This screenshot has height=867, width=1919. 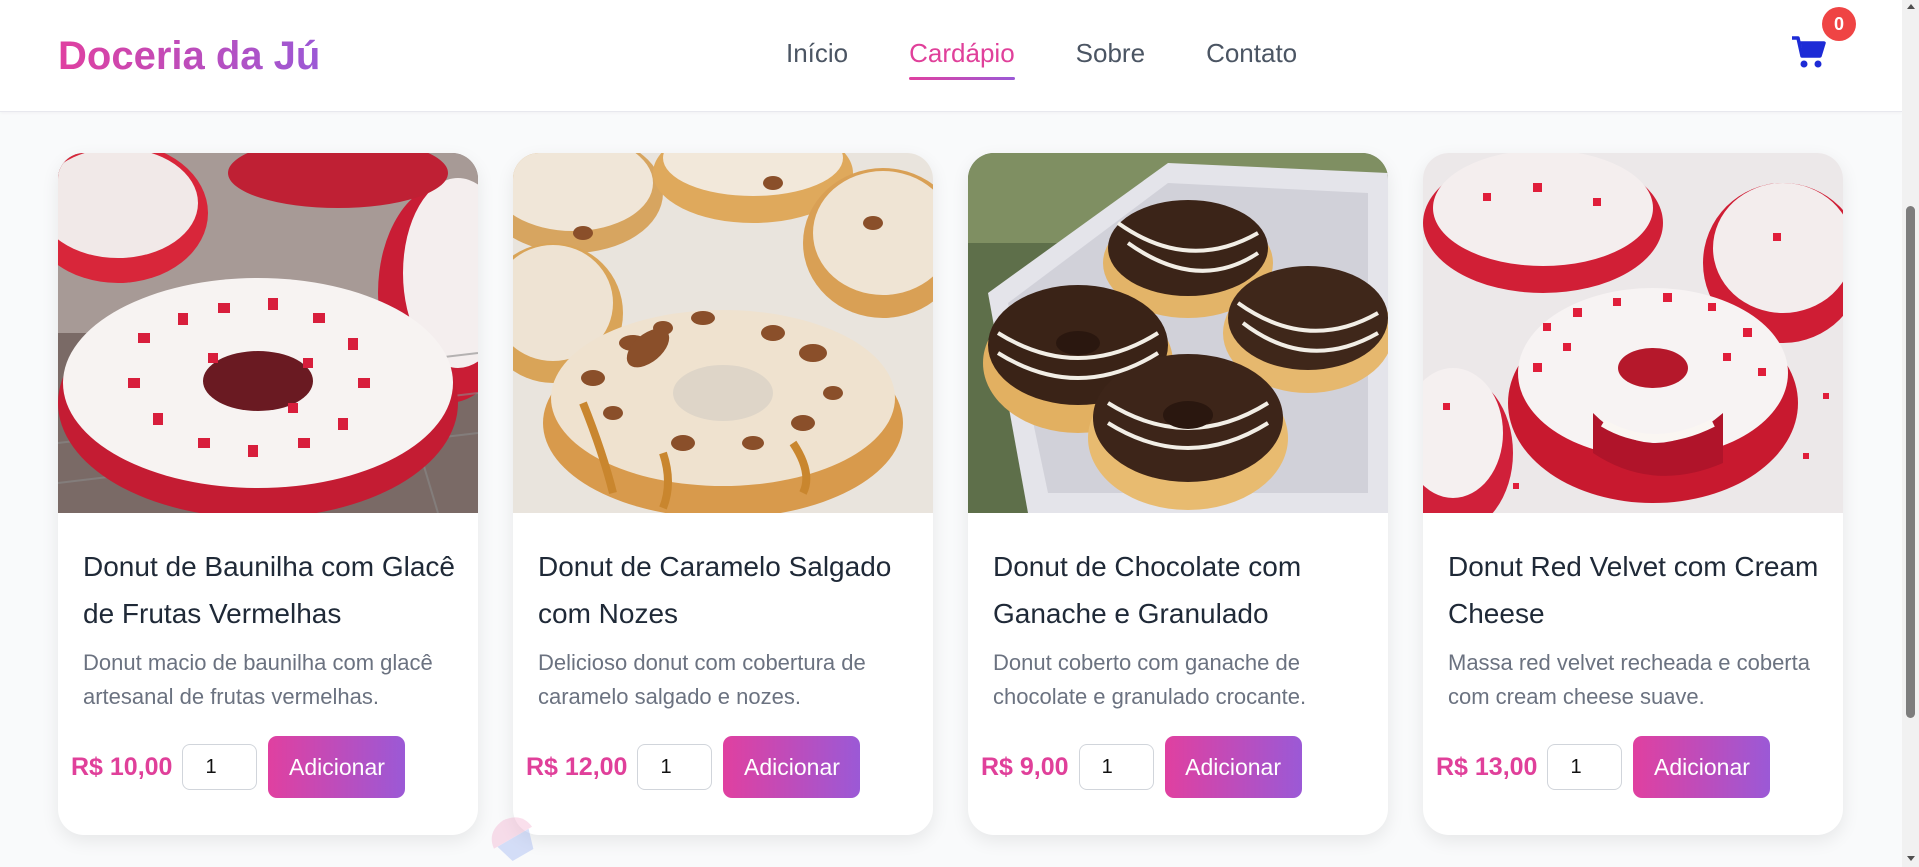 I want to click on cupcake-decoration-icon, so click(x=512, y=837).